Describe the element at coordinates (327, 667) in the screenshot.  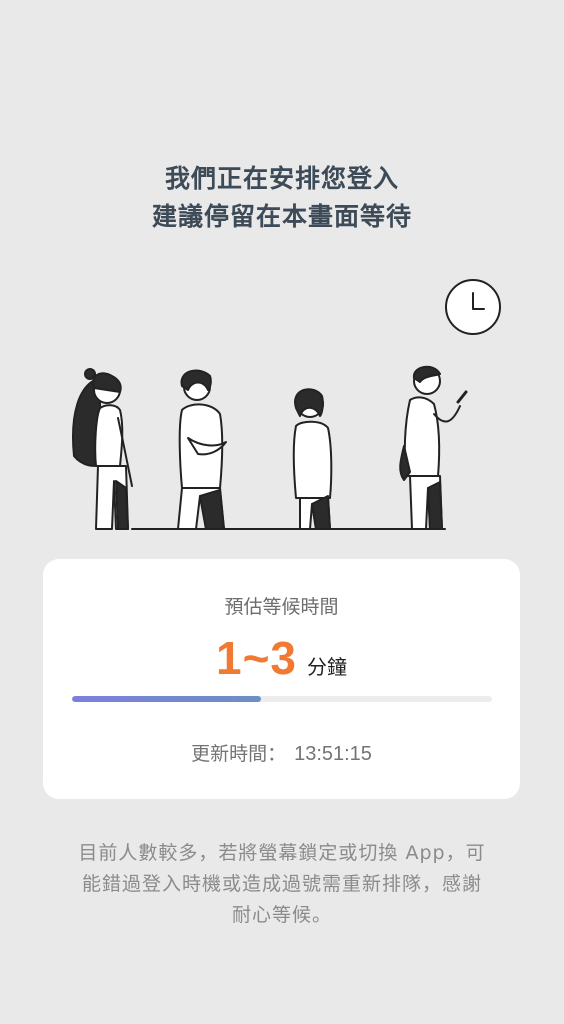
I see `eta-unit: 分鐘` at that location.